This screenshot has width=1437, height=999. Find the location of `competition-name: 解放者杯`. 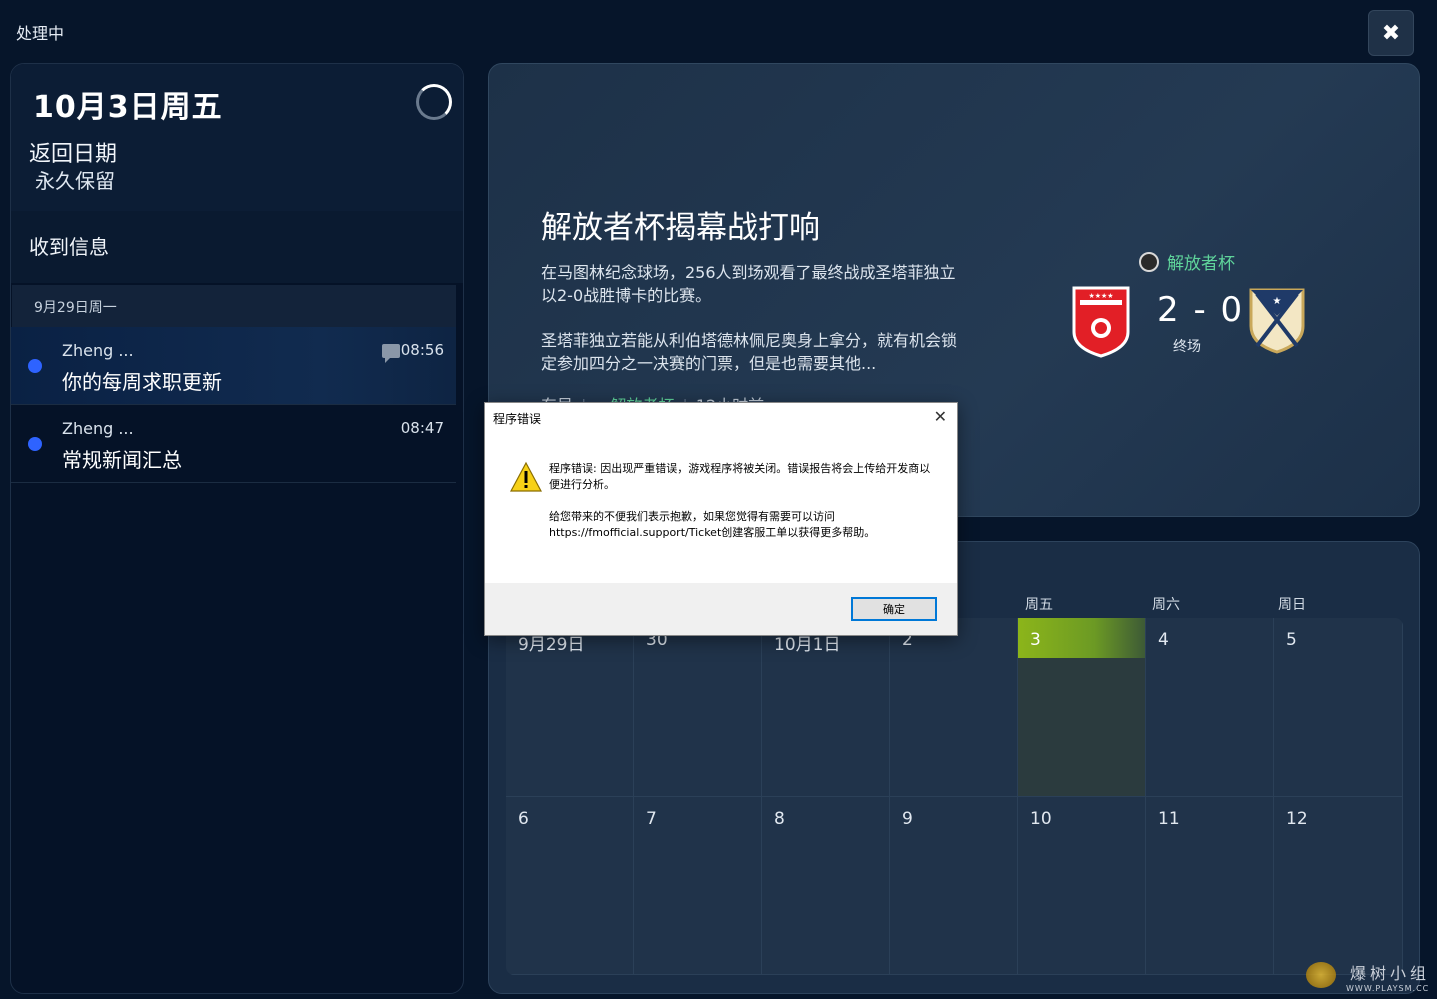

competition-name: 解放者杯 is located at coordinates (1201, 264).